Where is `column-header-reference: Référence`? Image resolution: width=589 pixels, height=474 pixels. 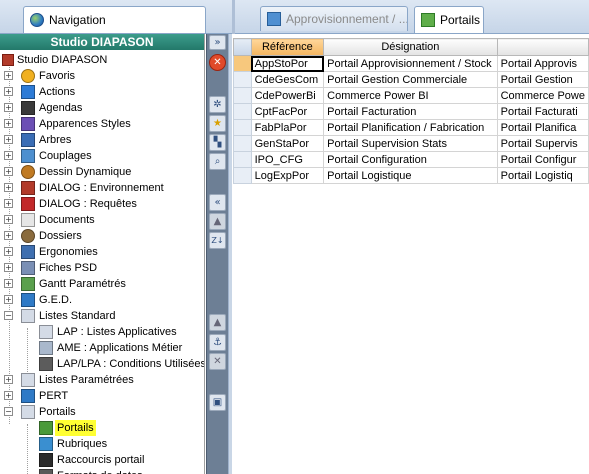 column-header-reference: Référence is located at coordinates (287, 47).